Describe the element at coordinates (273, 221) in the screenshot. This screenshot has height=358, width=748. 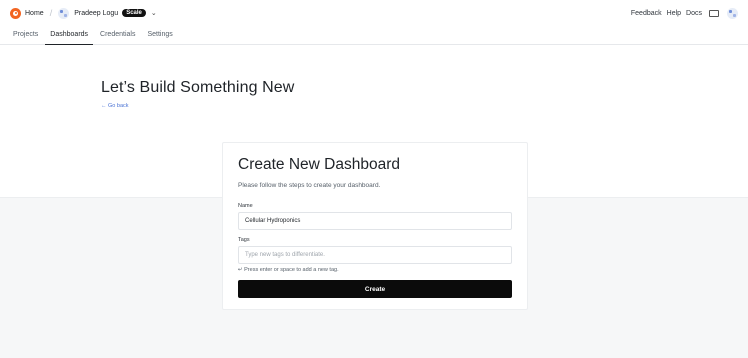
I see `name-input-value: Cellular Hydroponics` at that location.